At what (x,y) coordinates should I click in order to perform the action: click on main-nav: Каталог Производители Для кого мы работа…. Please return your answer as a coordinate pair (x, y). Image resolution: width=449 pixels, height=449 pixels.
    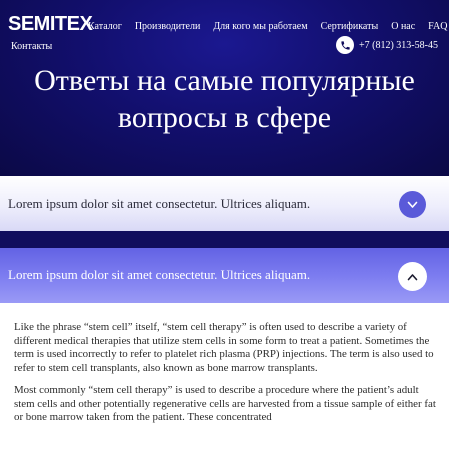
    Looking at the image, I should click on (267, 26).